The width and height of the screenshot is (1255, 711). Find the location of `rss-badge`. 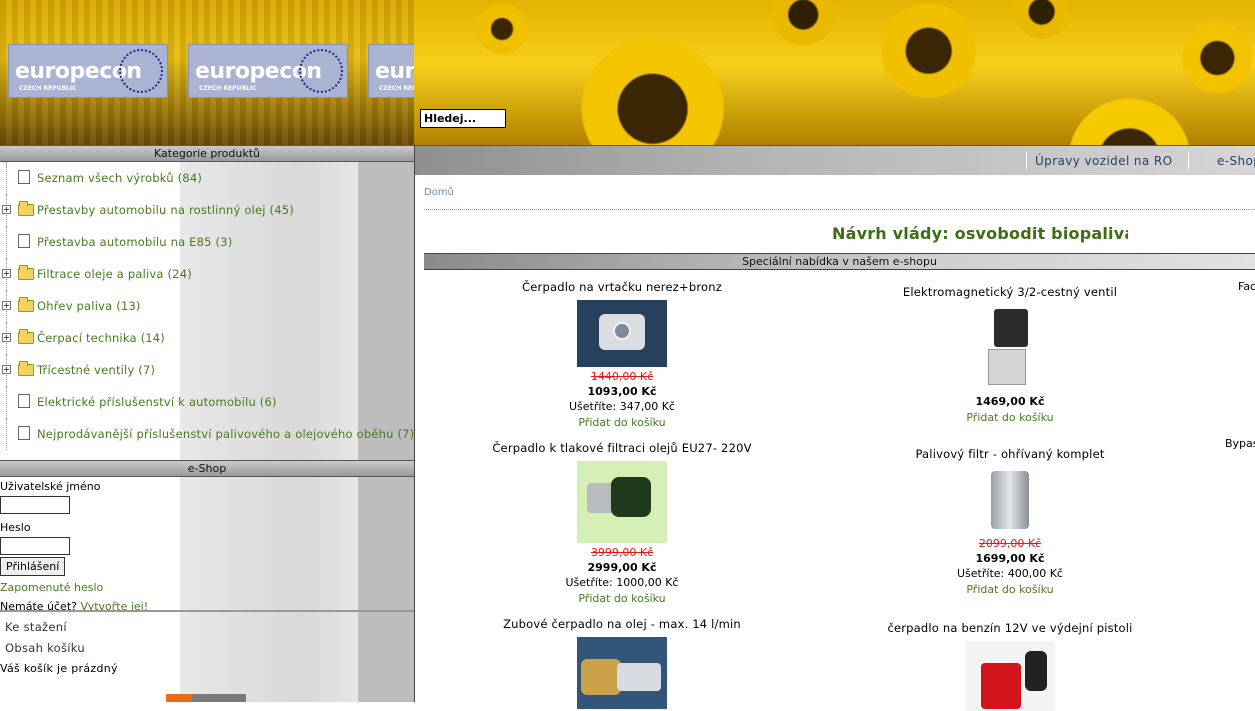

rss-badge is located at coordinates (206, 698).